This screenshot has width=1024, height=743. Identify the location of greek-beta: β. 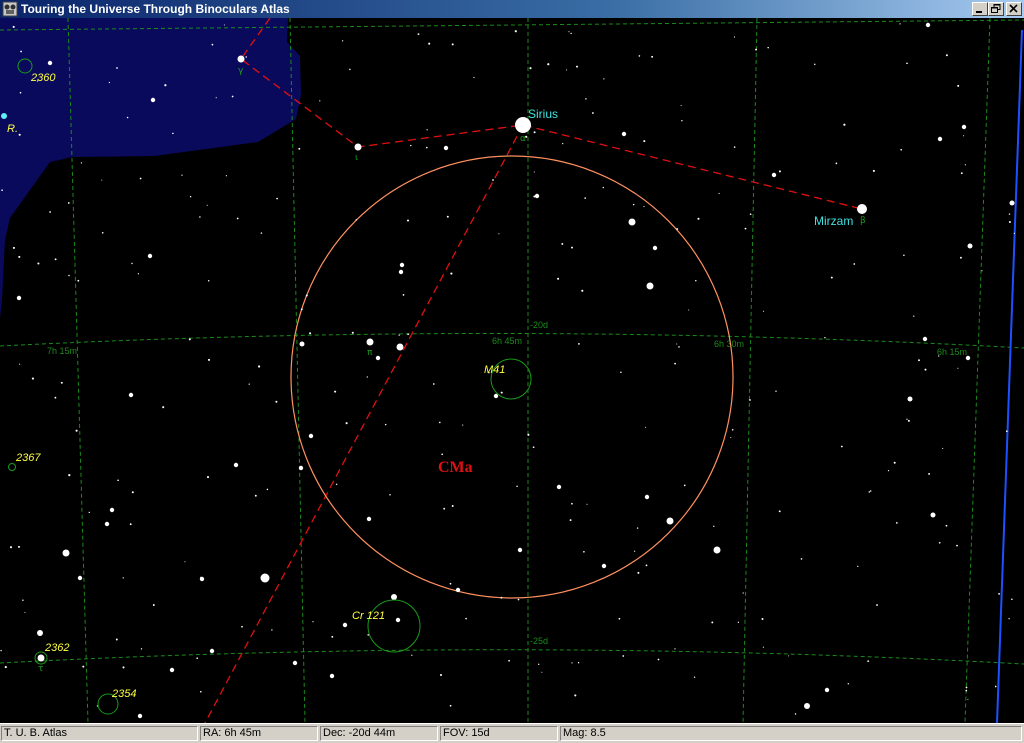
(863, 221).